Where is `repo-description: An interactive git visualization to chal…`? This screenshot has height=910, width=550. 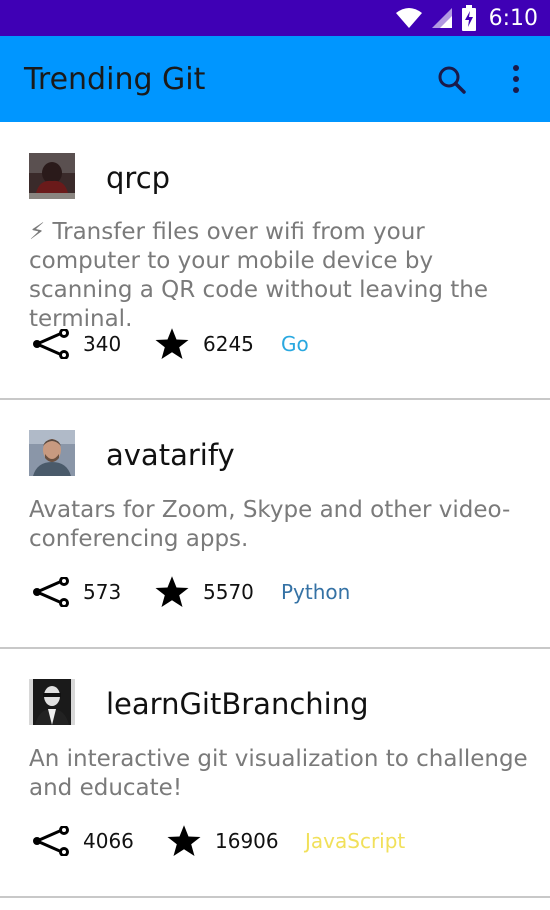 repo-description: An interactive git visualization to chal… is located at coordinates (278, 773).